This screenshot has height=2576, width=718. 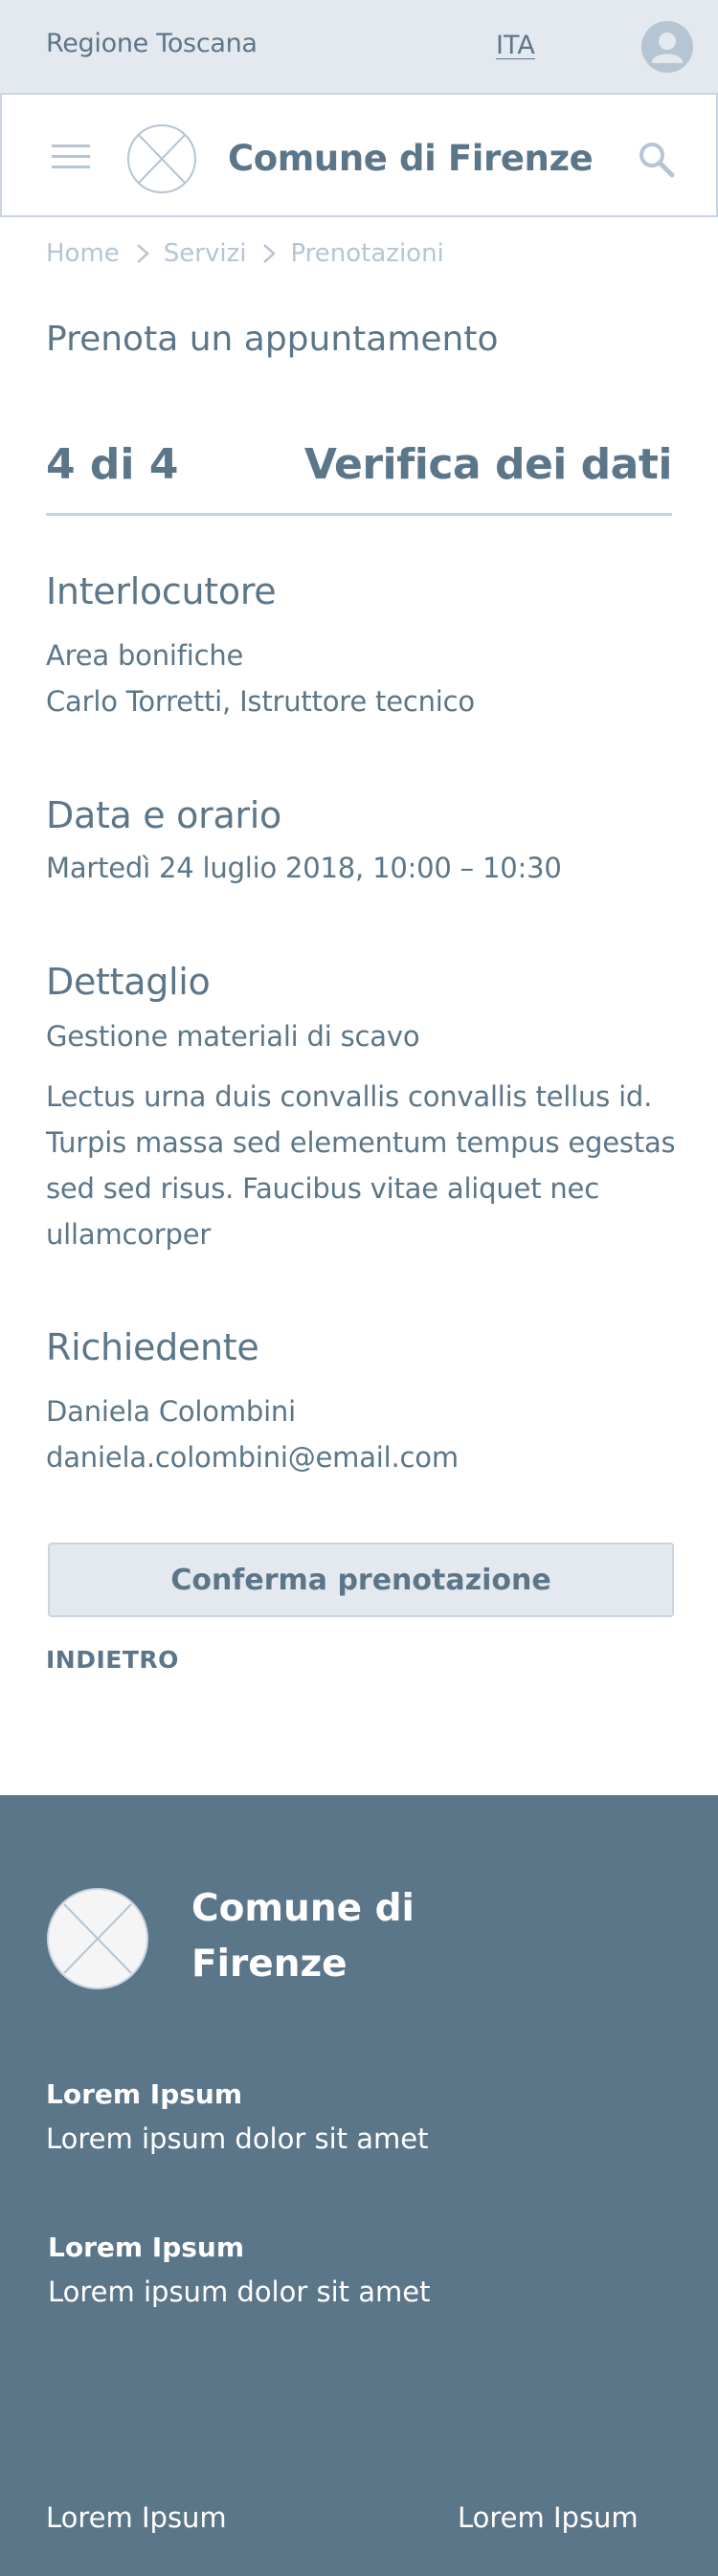 What do you see at coordinates (83, 253) in the screenshot?
I see `breadcrumb-item-home: Home` at bounding box center [83, 253].